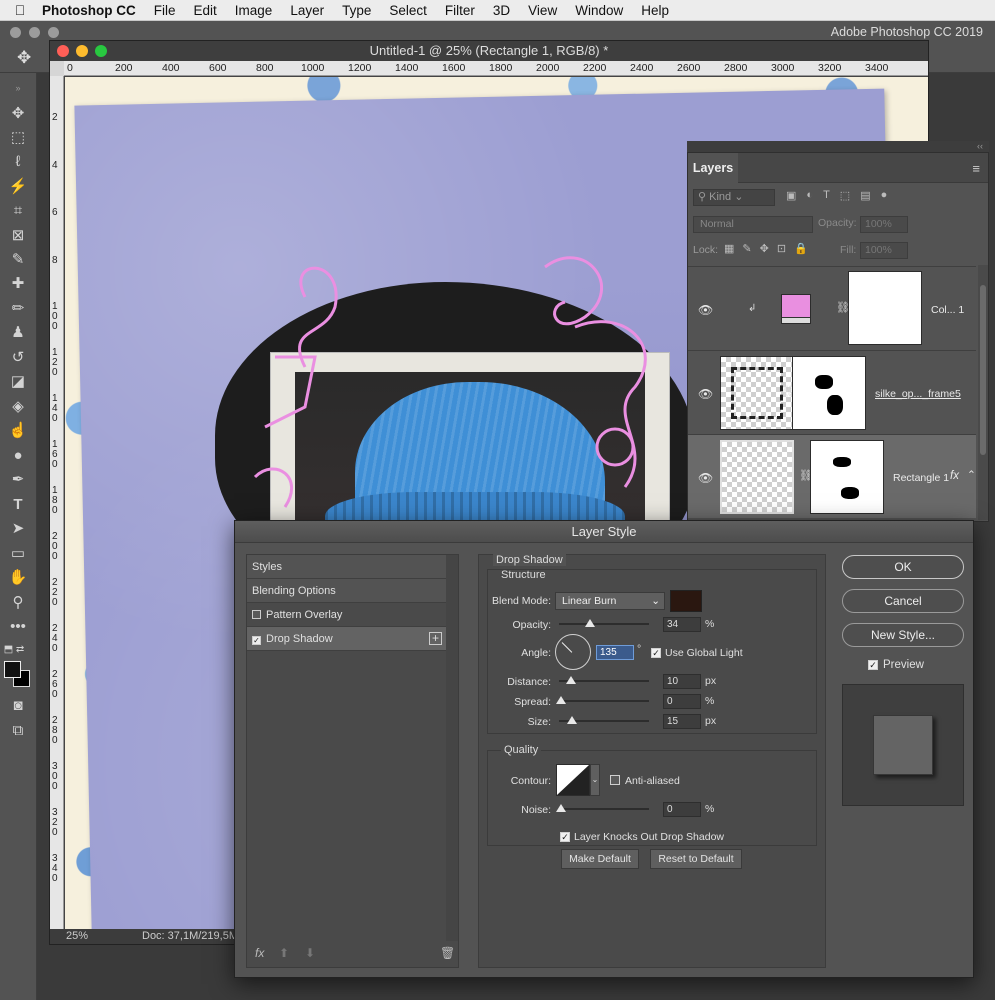 Image resolution: width=995 pixels, height=1000 pixels. What do you see at coordinates (259, 953) in the screenshot?
I see `fx-menu-icon: fx` at bounding box center [259, 953].